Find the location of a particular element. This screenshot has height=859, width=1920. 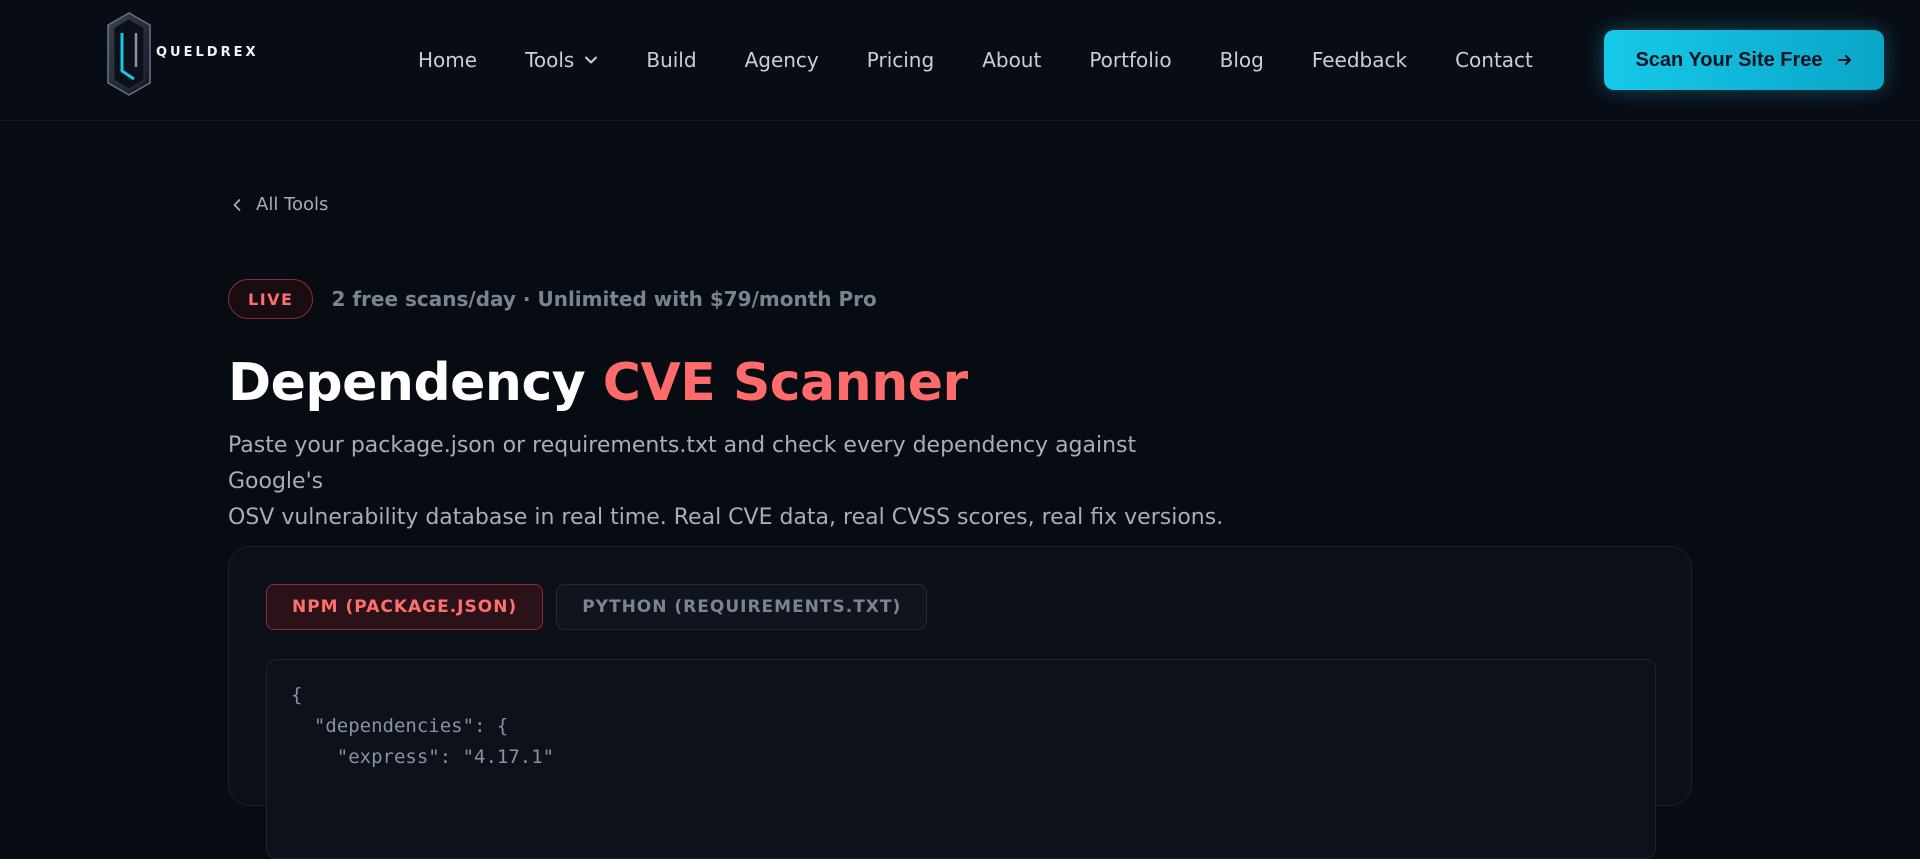

logo-icon is located at coordinates (129, 54).